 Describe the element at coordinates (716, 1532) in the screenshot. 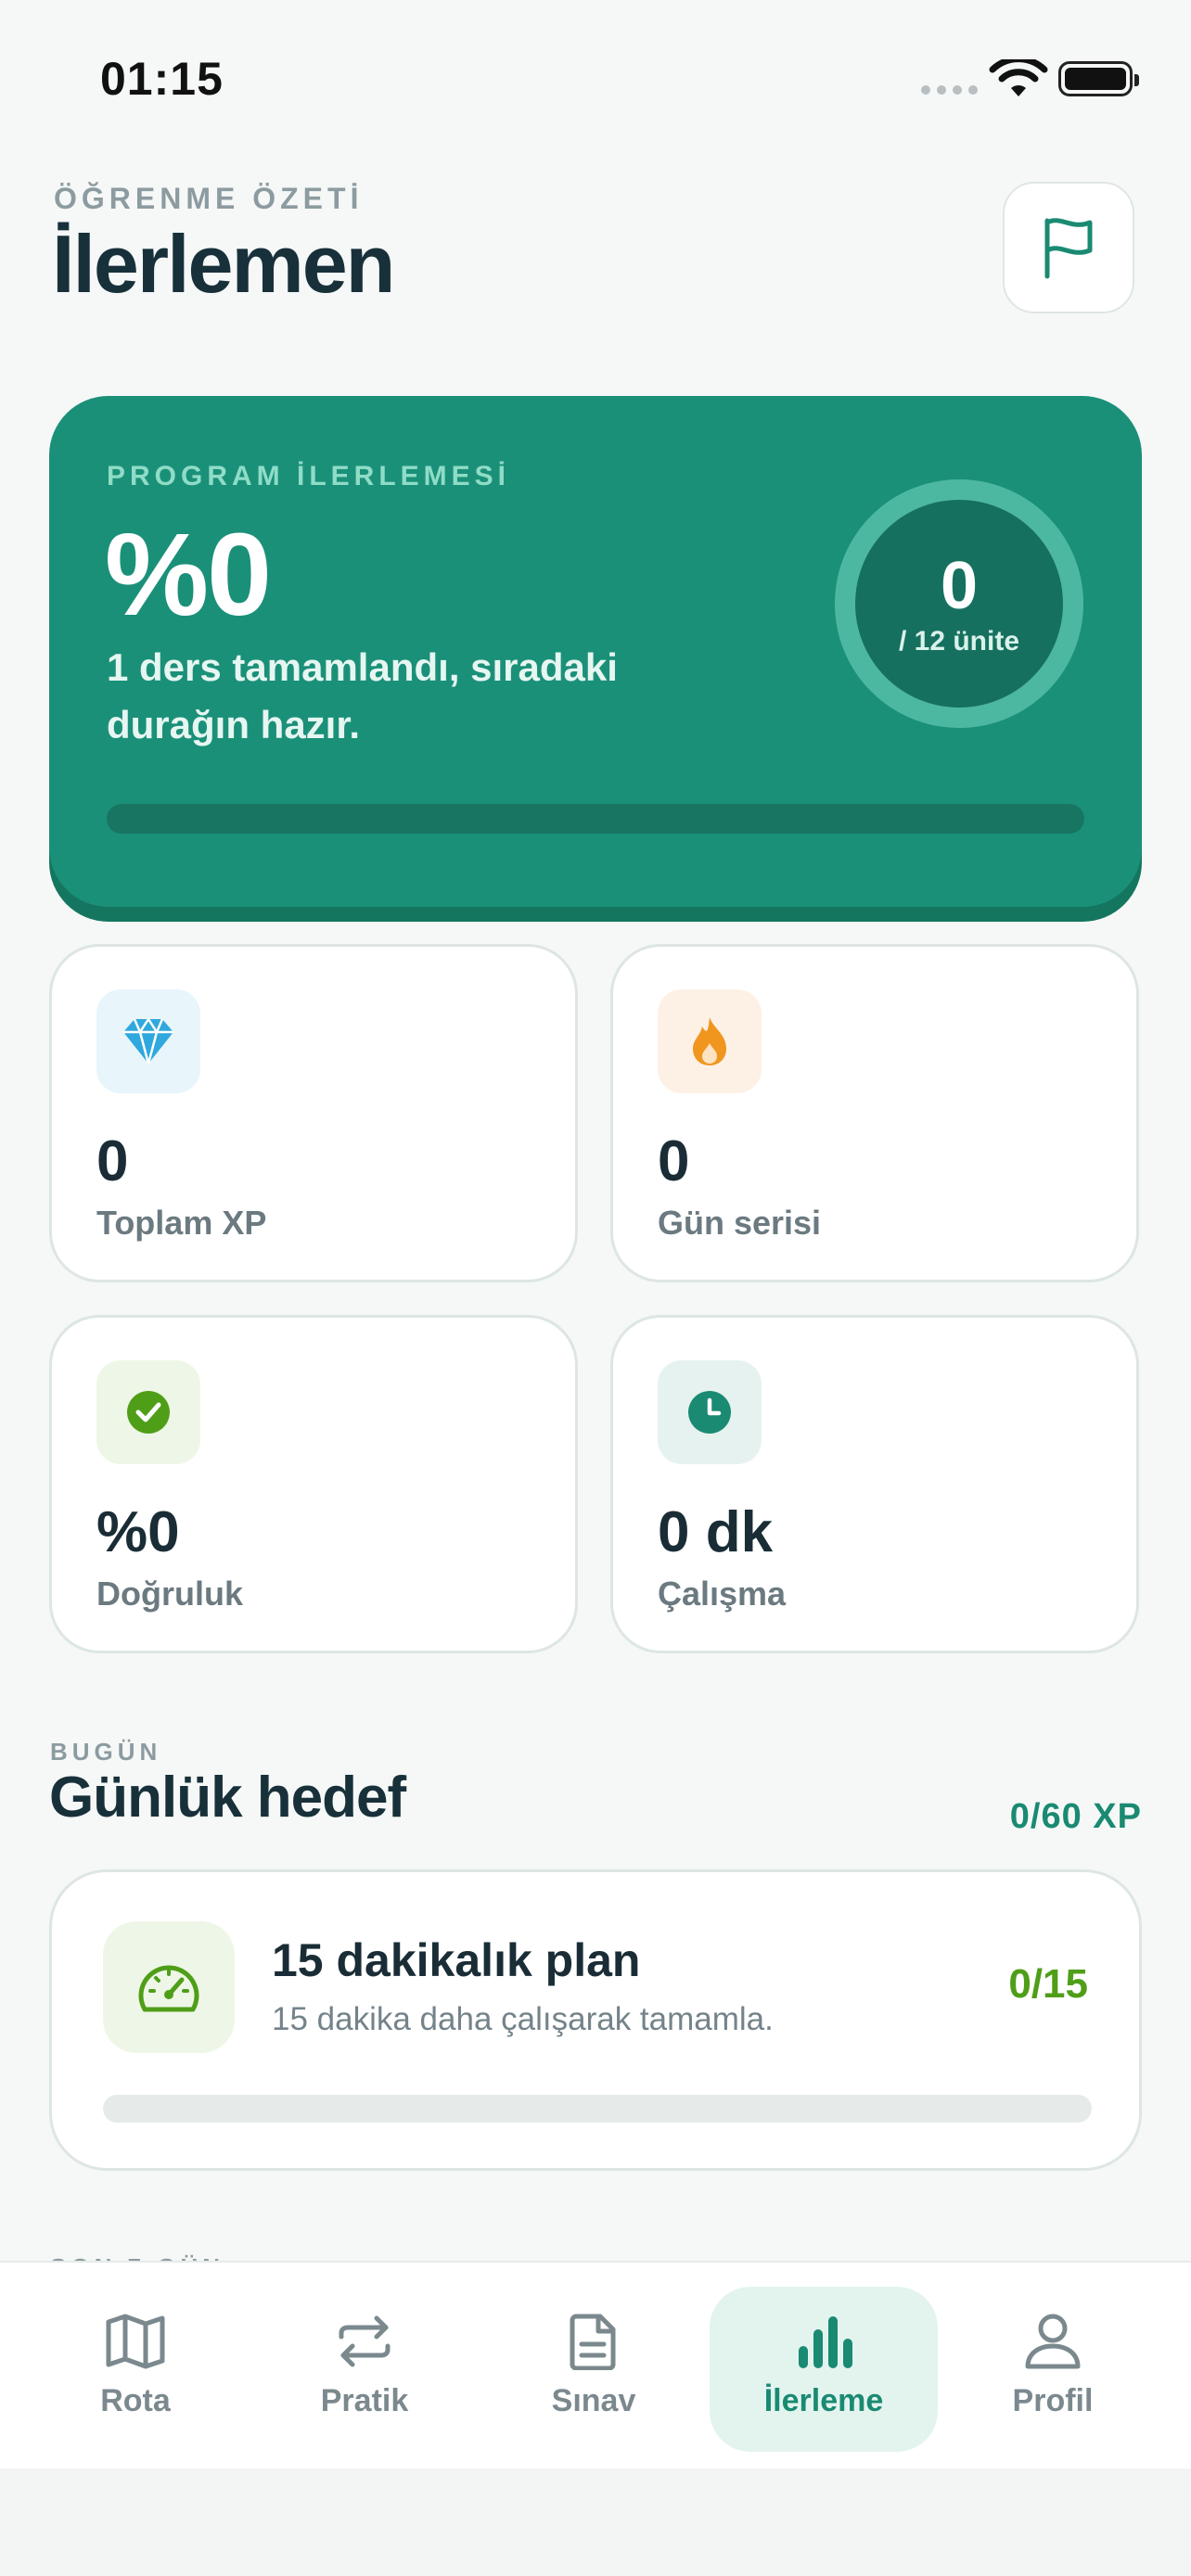

I see `stat-value: 0 dk` at that location.